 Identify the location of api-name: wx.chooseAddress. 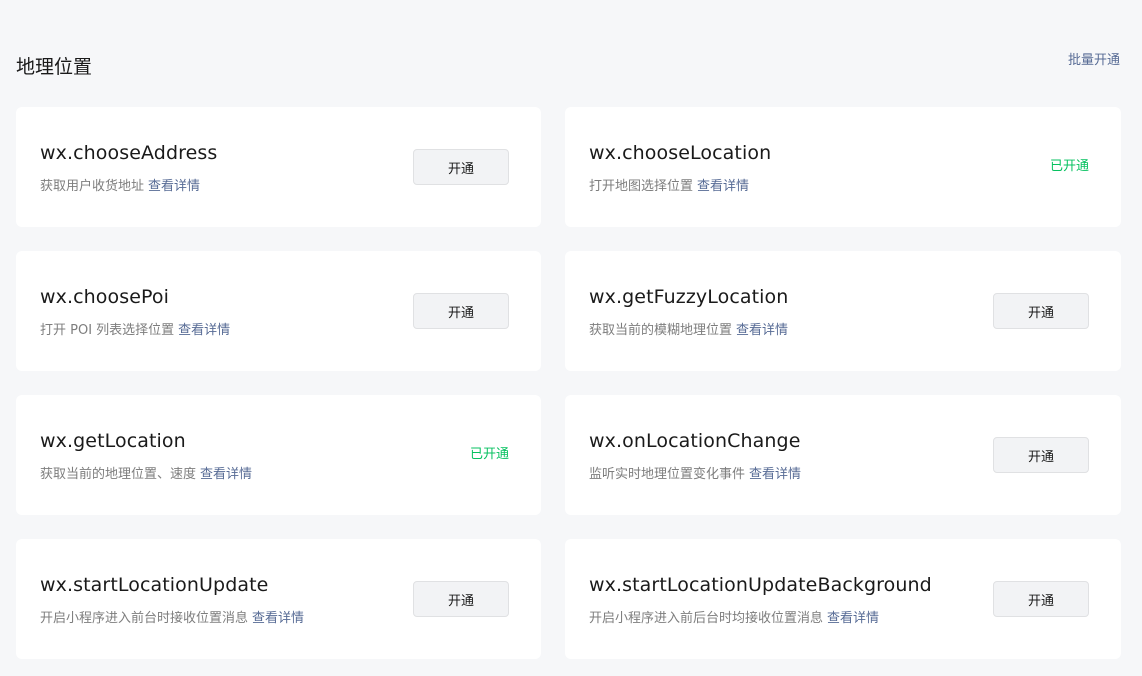
(129, 153).